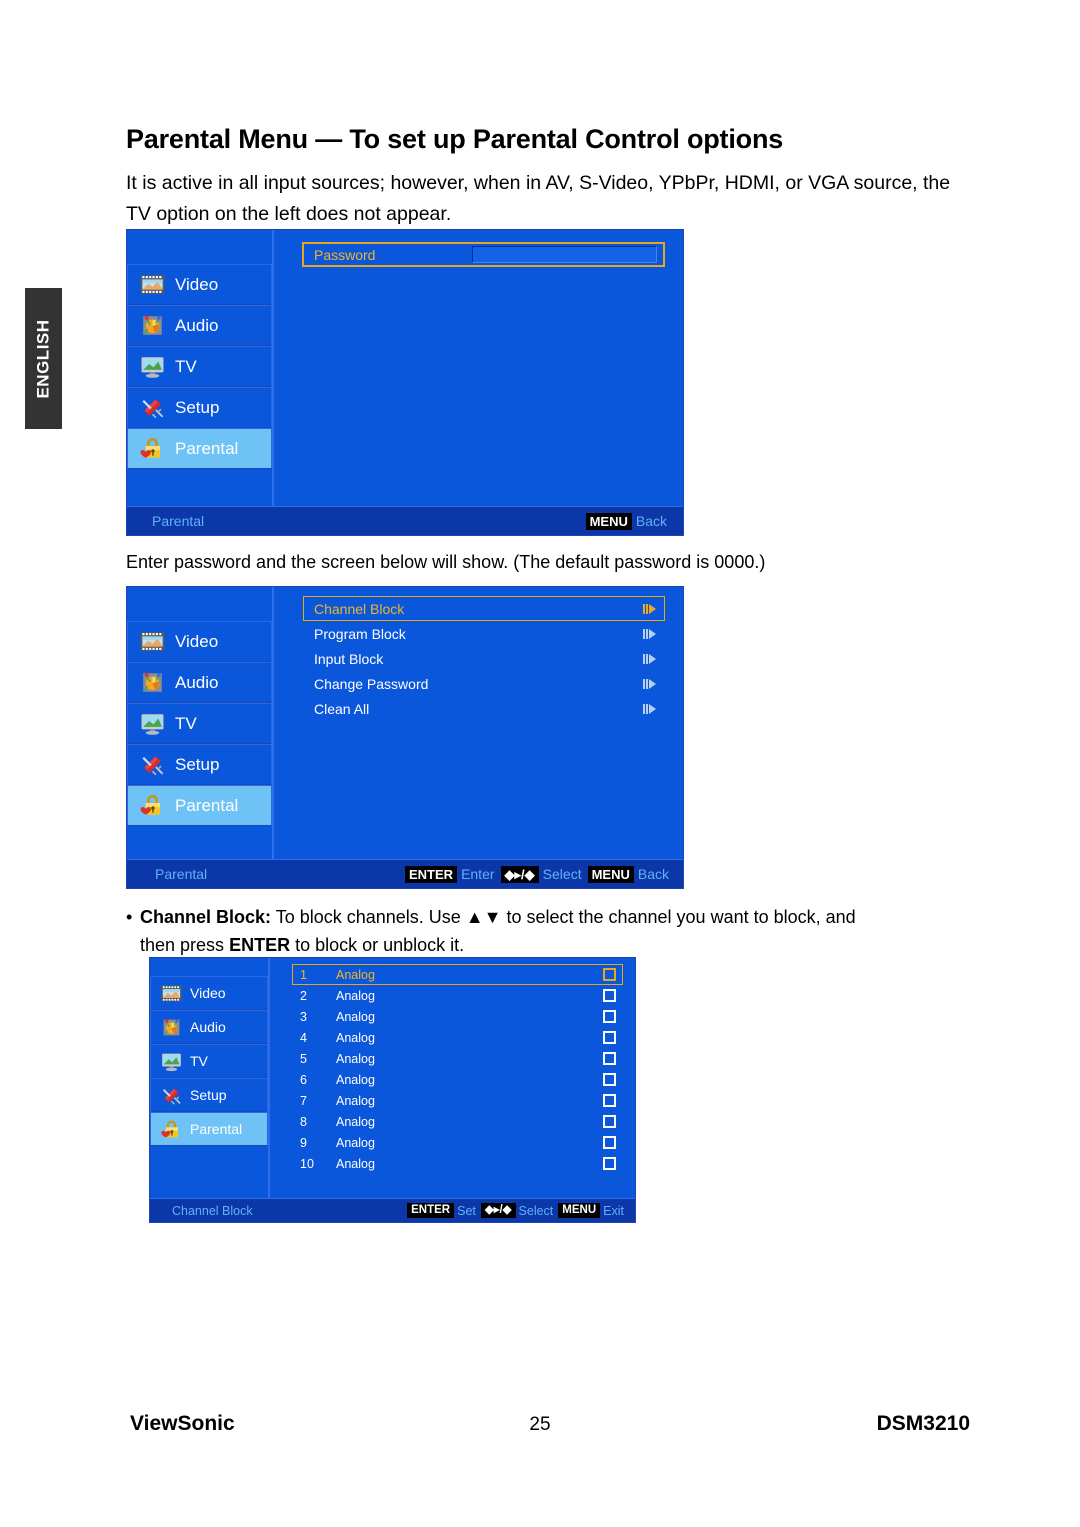 Image resolution: width=1080 pixels, height=1527 pixels. Describe the element at coordinates (608, 521) in the screenshot. I see `menu-key-chip: MENU` at that location.